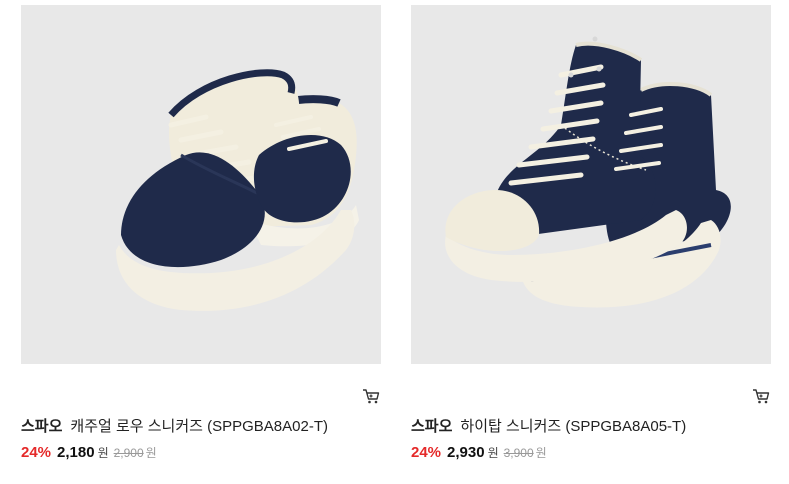 The image size is (789, 484). What do you see at coordinates (128, 453) in the screenshot?
I see `original-price: 2,900` at bounding box center [128, 453].